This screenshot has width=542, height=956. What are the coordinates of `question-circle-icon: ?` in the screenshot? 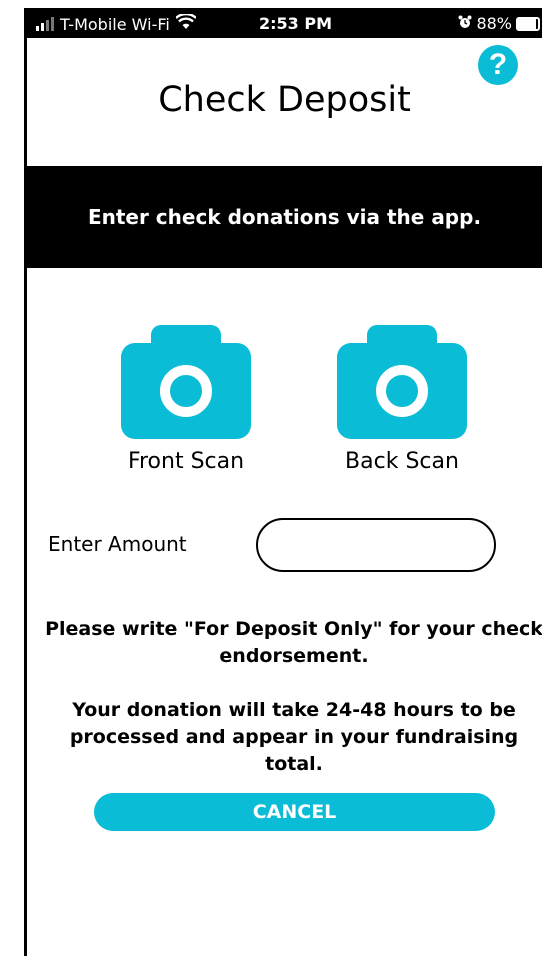 It's located at (498, 64).